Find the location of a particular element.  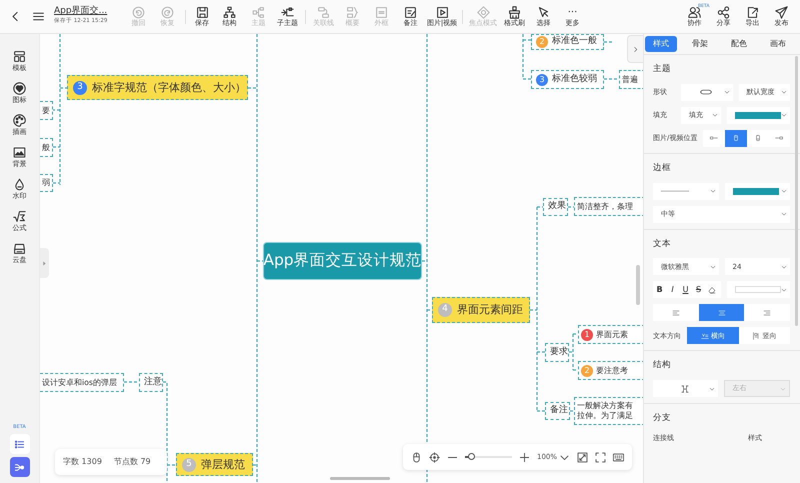

expand-handle is located at coordinates (635, 49).